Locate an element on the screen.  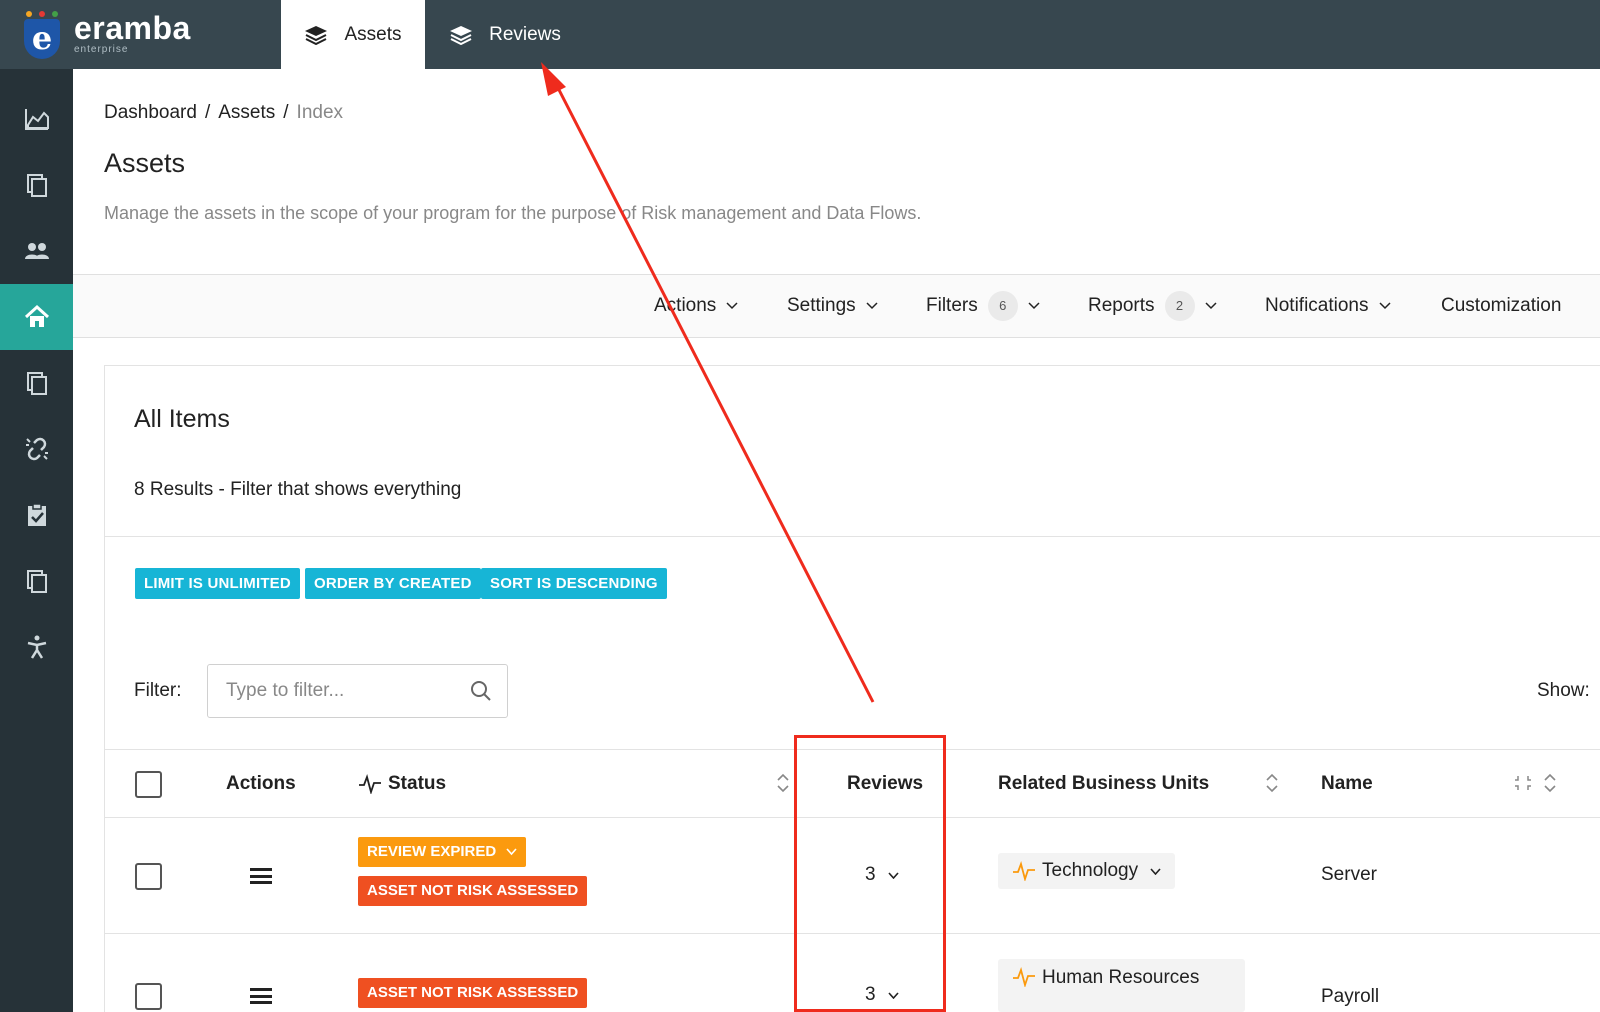
breadcrumb: Dashboard / Assets / Index is located at coordinates (223, 113).